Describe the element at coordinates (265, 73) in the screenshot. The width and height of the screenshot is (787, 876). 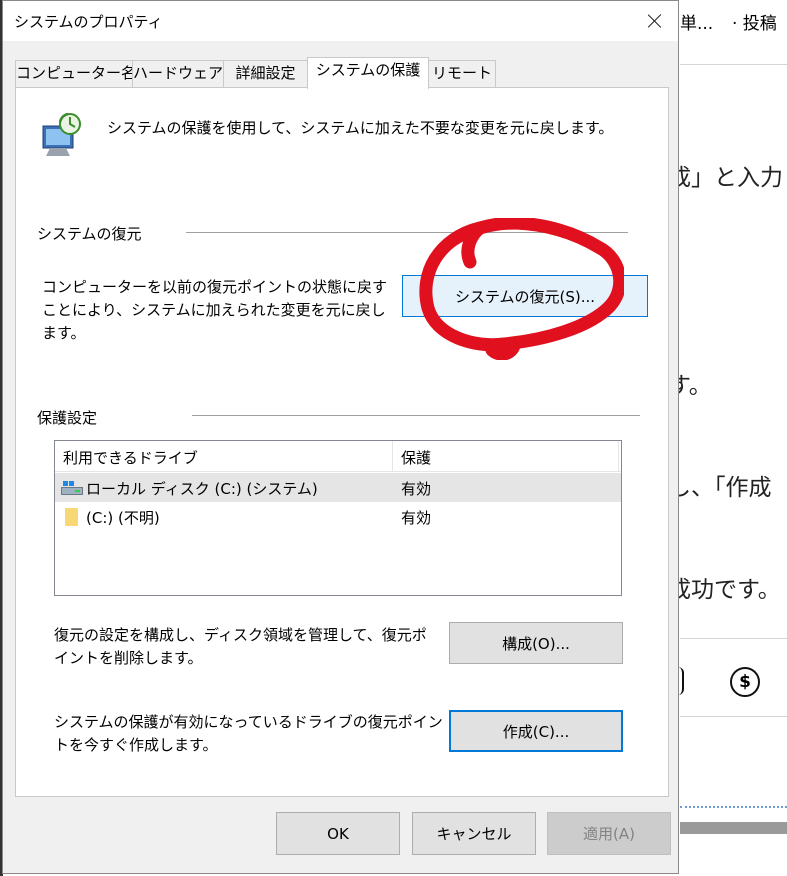
I see `tab-advanced: 詳細設定` at that location.